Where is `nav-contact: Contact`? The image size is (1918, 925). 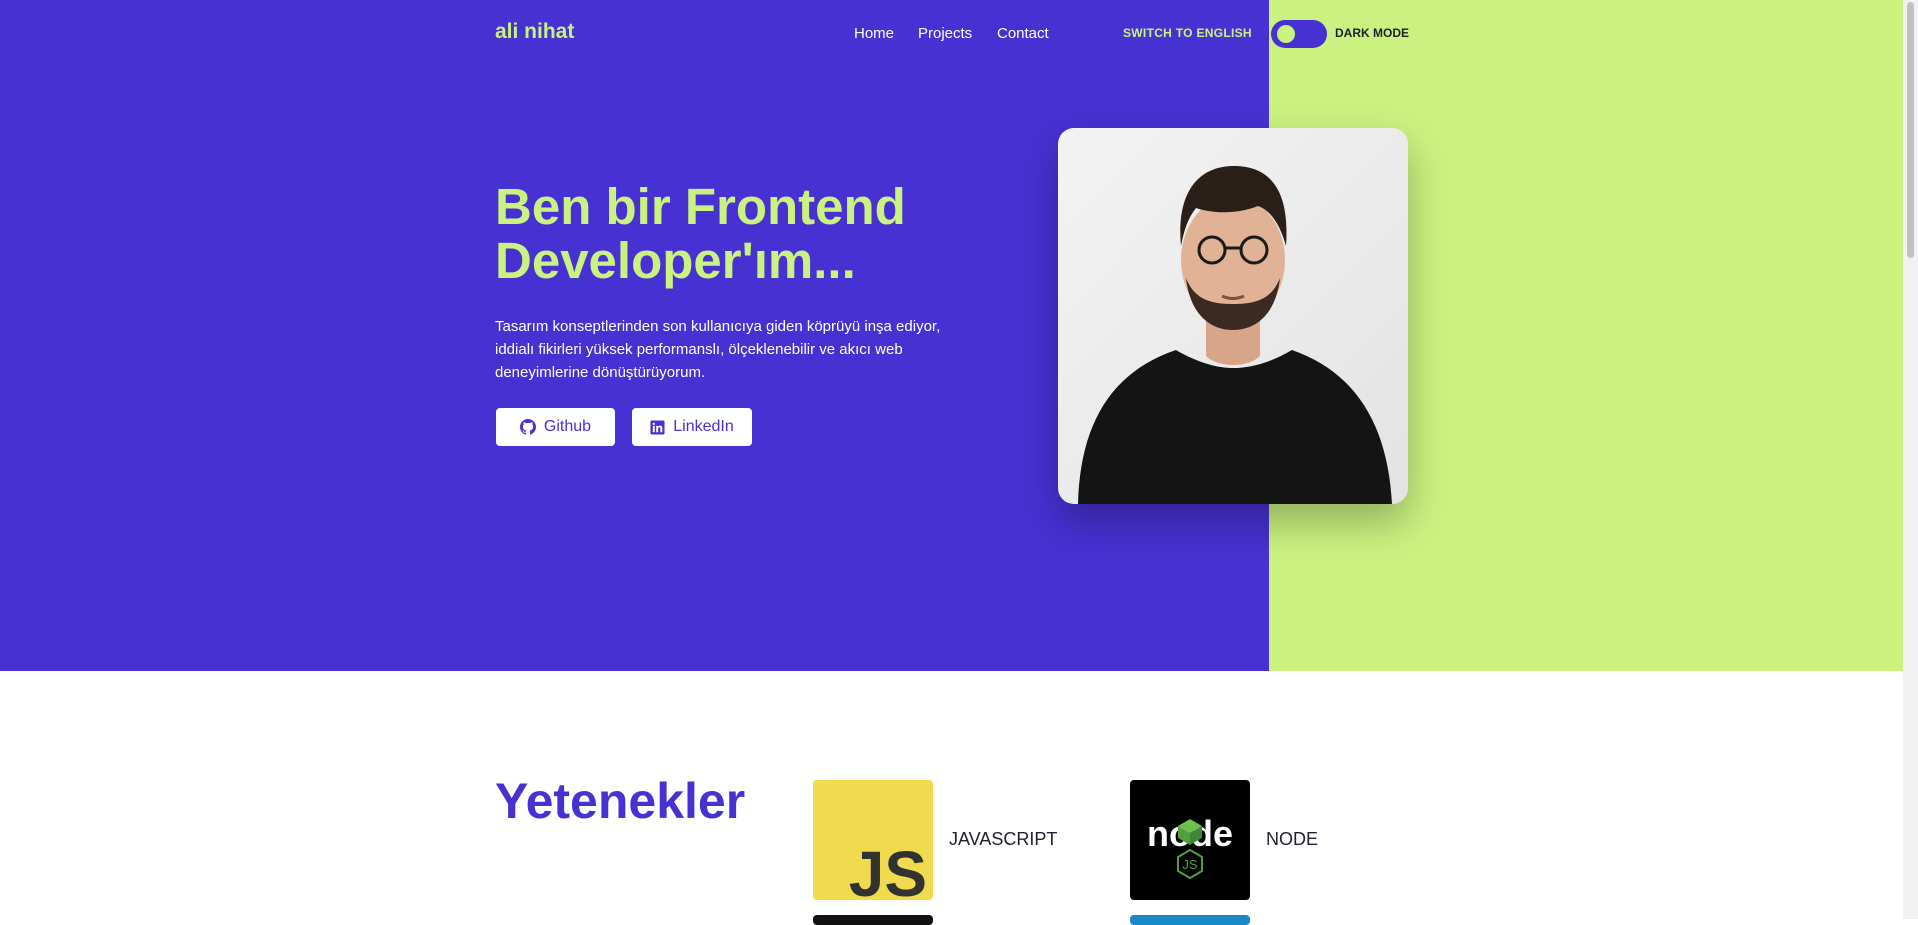
nav-contact: Contact is located at coordinates (1023, 33).